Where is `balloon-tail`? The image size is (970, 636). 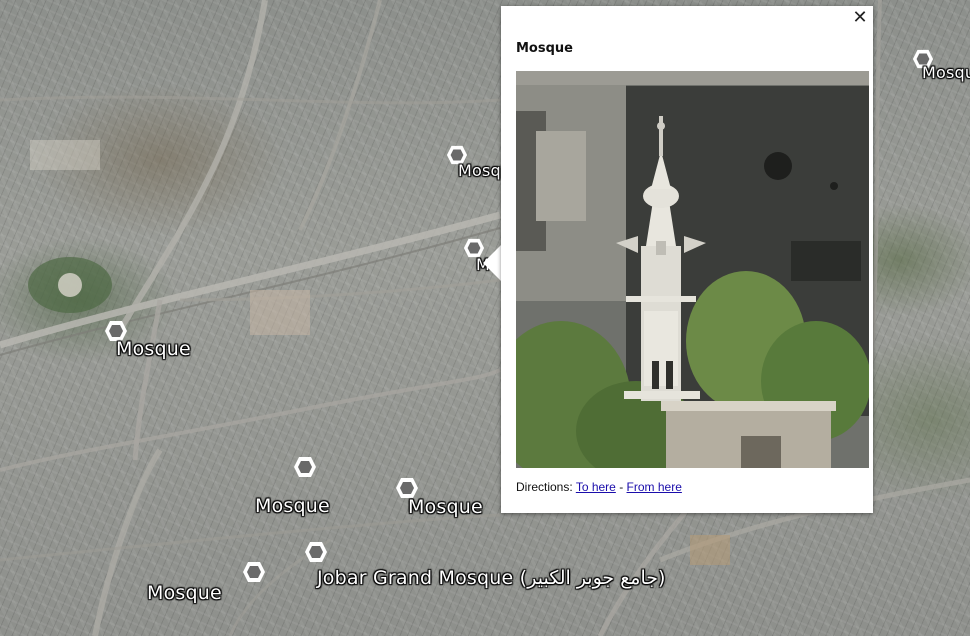
balloon-tail is located at coordinates (492, 263).